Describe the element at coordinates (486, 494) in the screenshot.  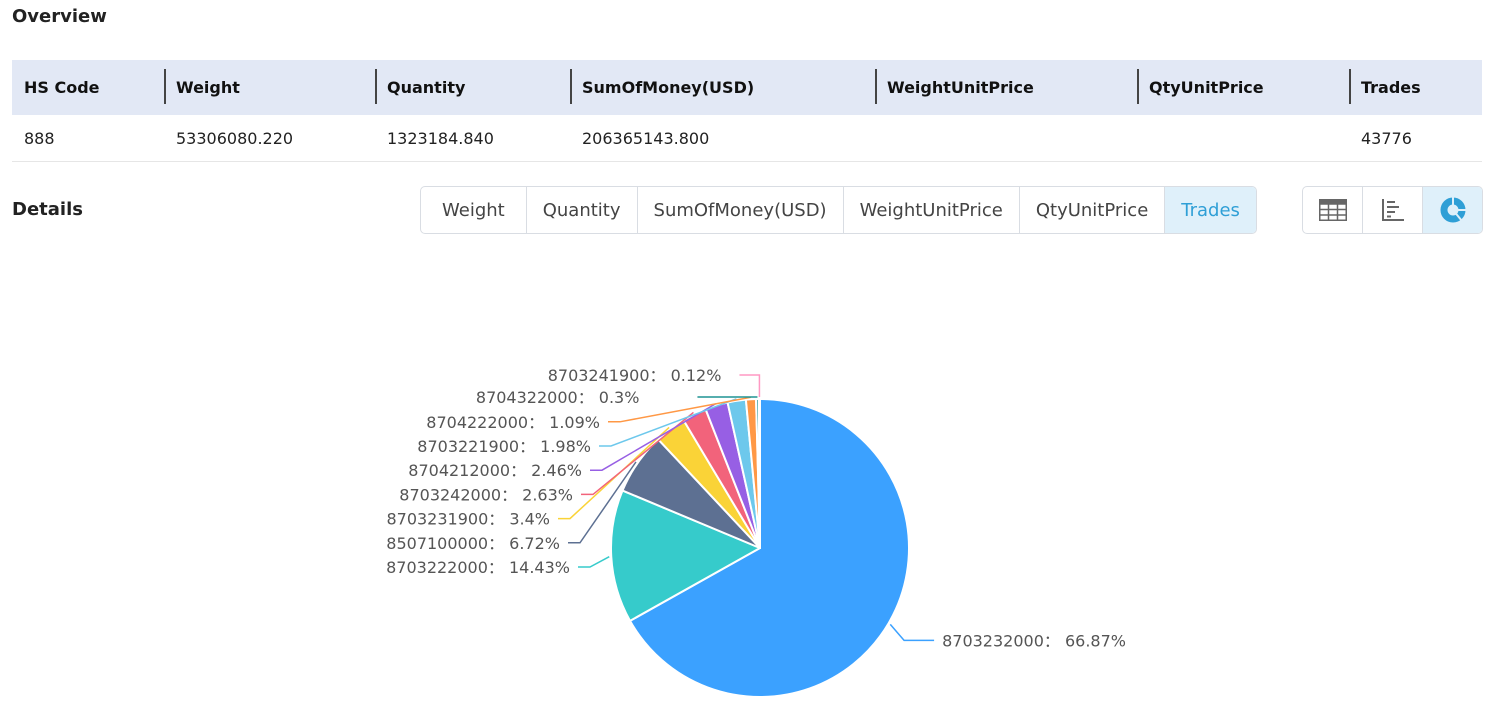
I see `pie-label-8703242000: 8703242000： 2.63%` at that location.